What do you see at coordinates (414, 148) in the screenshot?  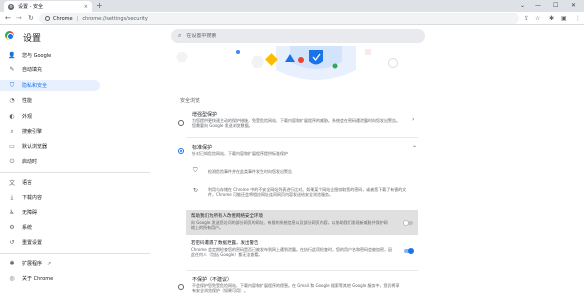 I see `chevron-up-icon: ⌃` at bounding box center [414, 148].